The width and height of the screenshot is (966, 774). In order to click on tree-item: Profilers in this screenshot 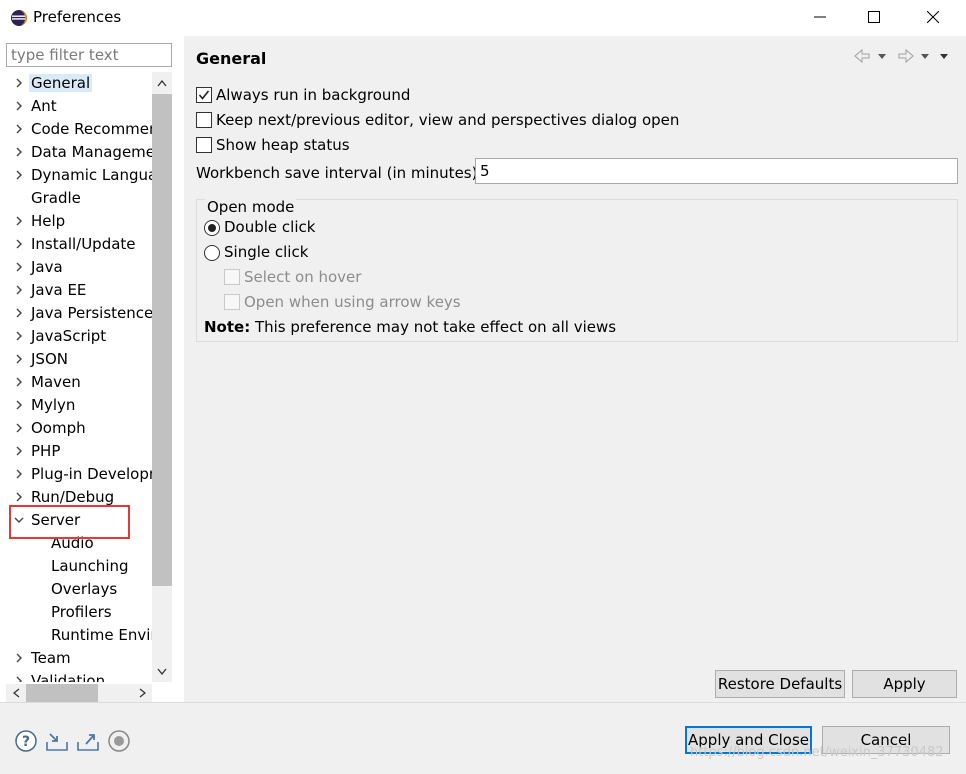, I will do `click(79, 612)`.